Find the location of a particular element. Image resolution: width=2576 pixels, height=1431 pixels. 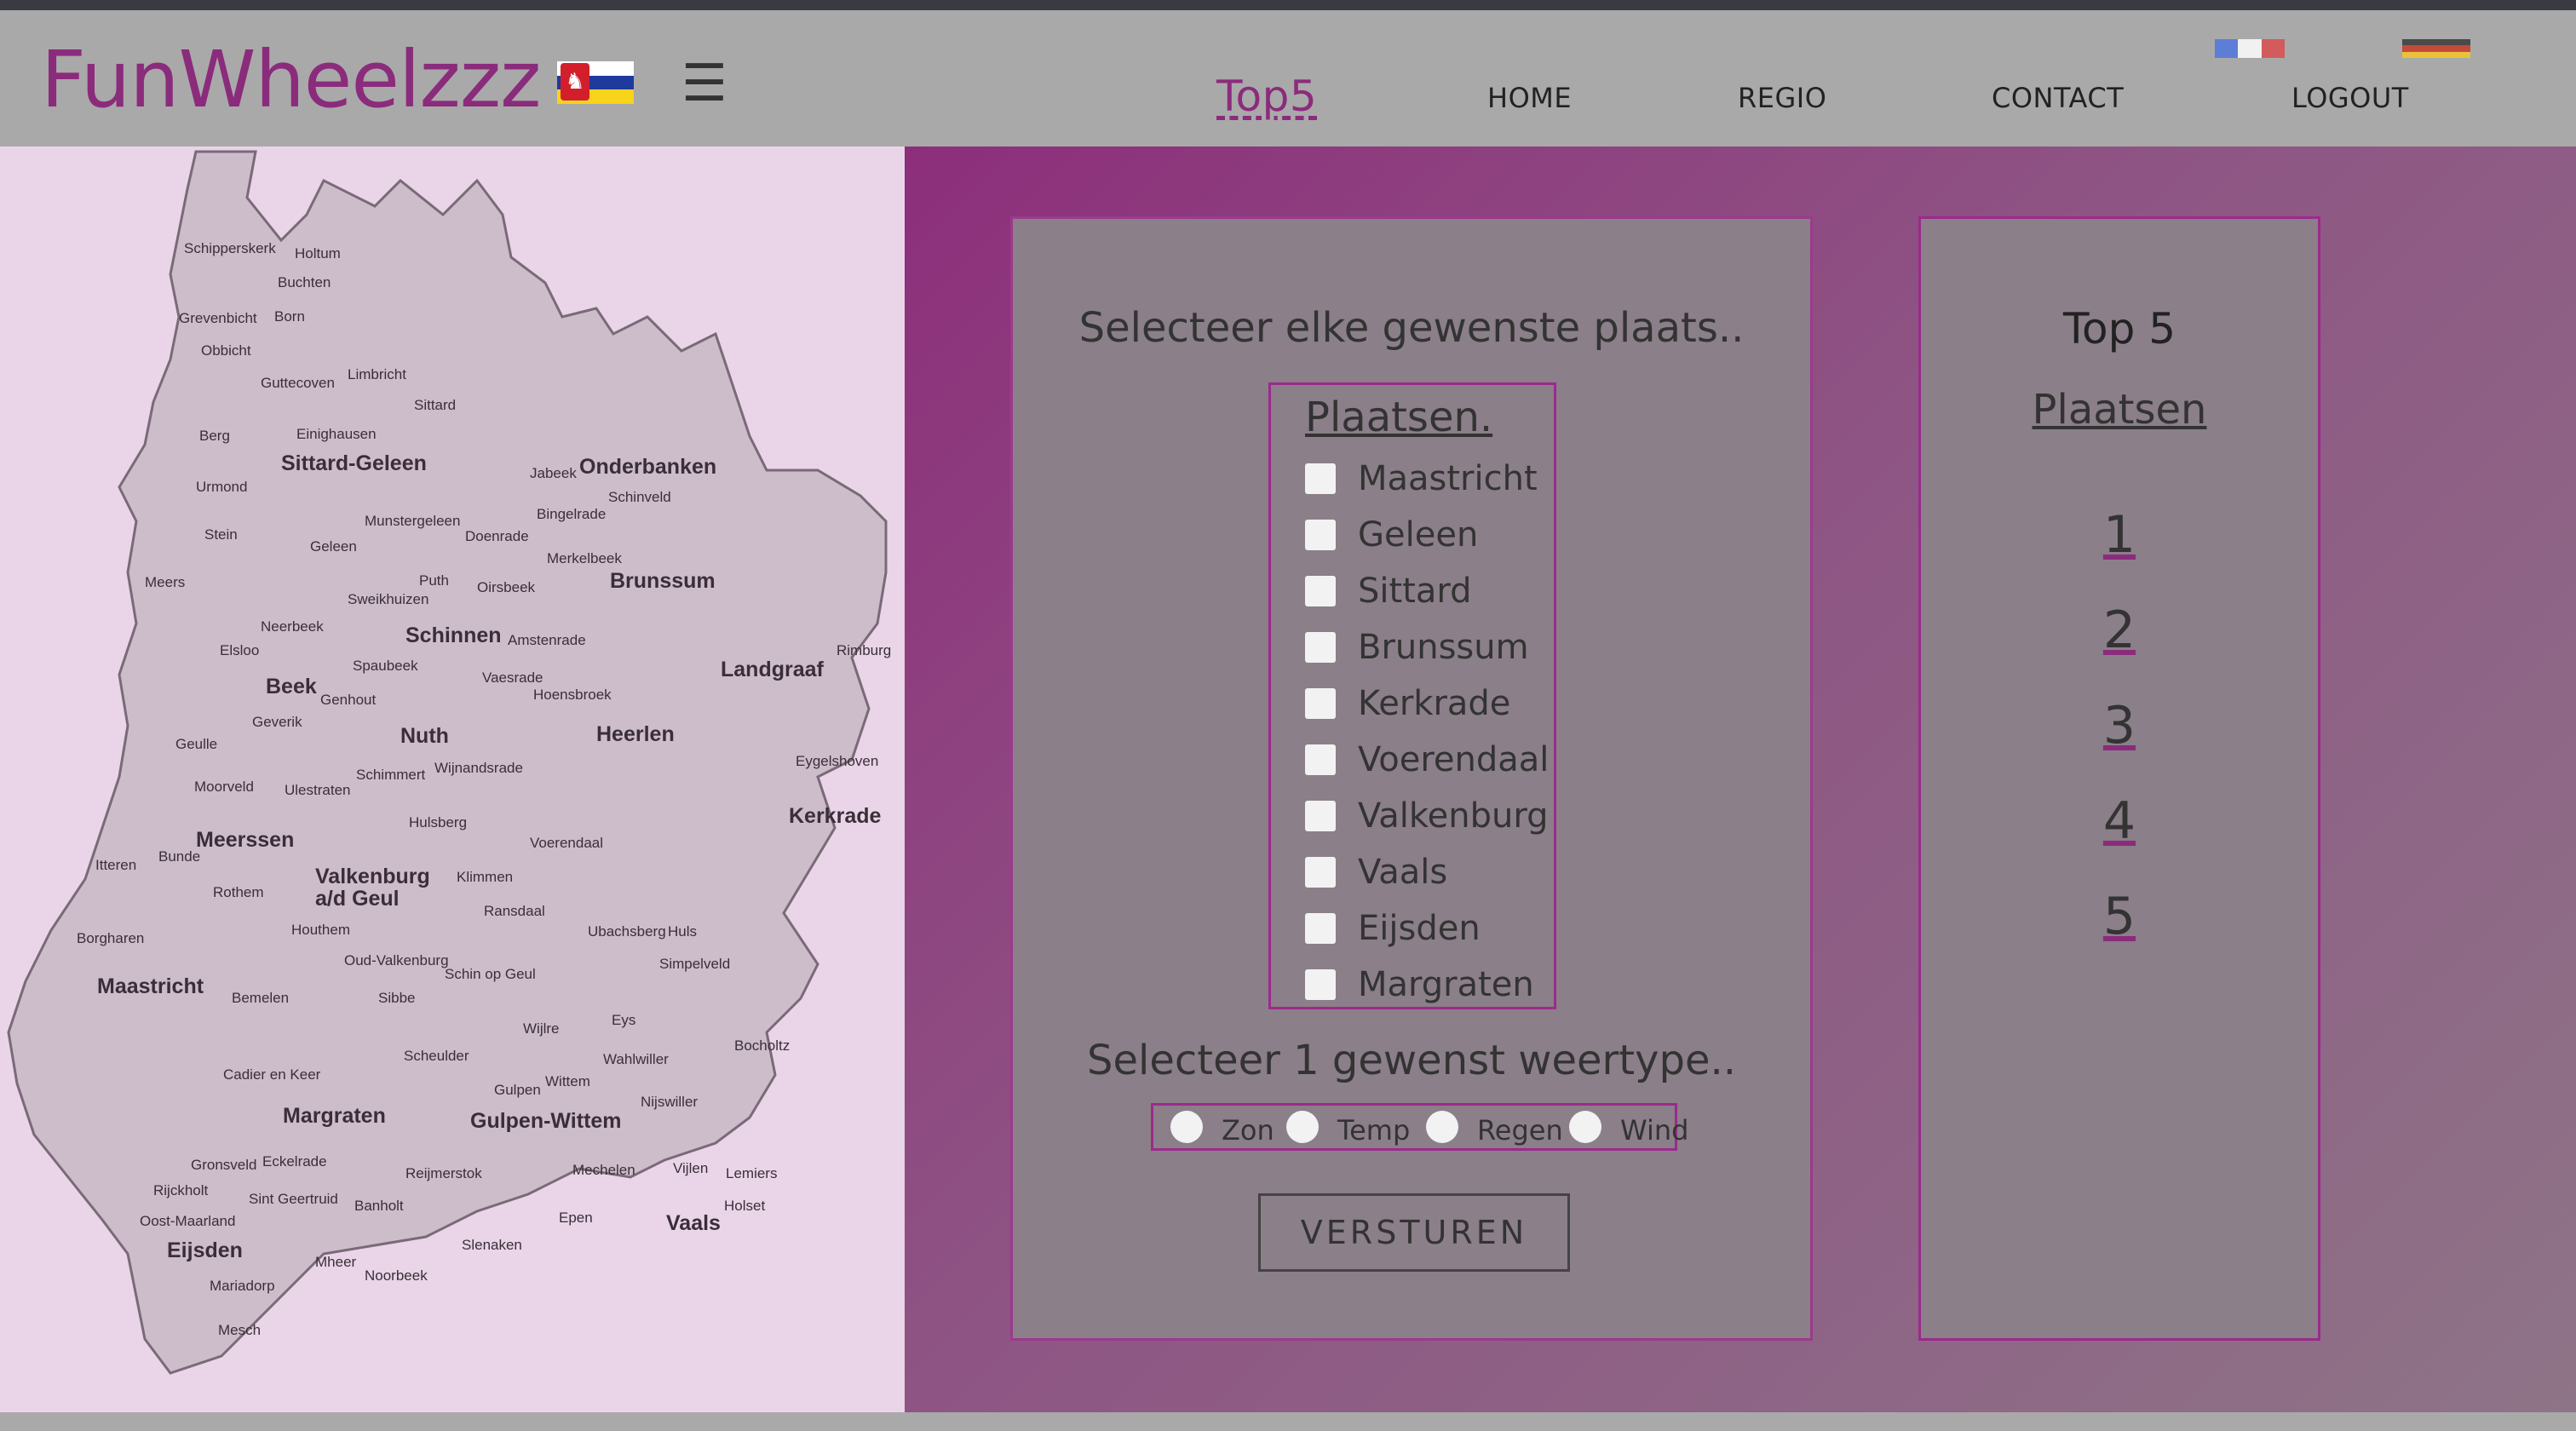

map-label: Born is located at coordinates (290, 316).